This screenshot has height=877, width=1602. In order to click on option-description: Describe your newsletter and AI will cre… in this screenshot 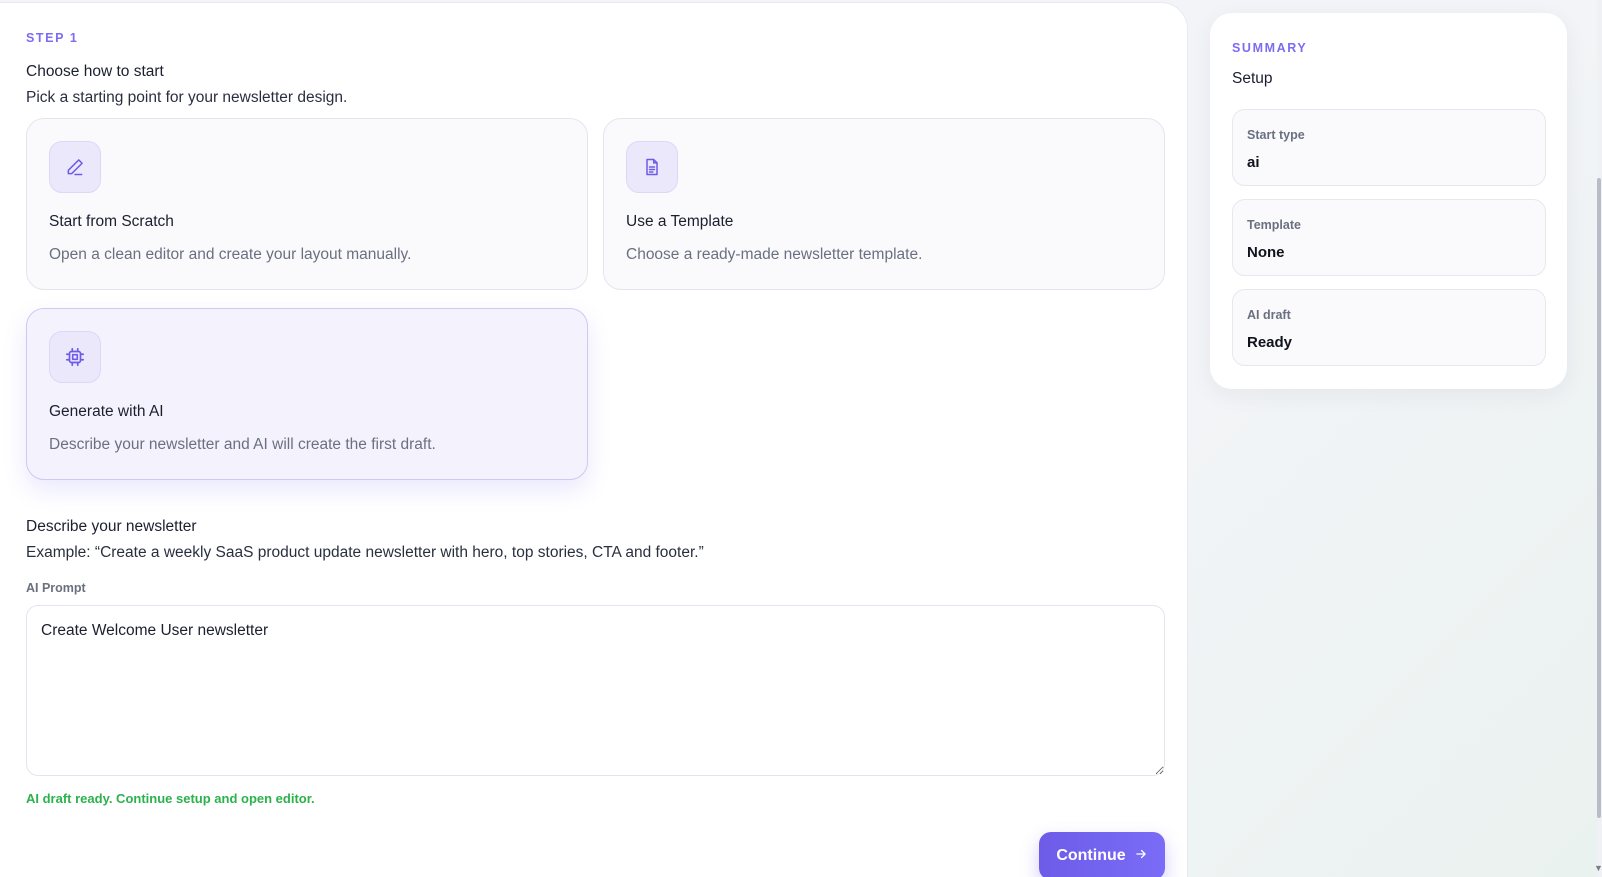, I will do `click(242, 444)`.